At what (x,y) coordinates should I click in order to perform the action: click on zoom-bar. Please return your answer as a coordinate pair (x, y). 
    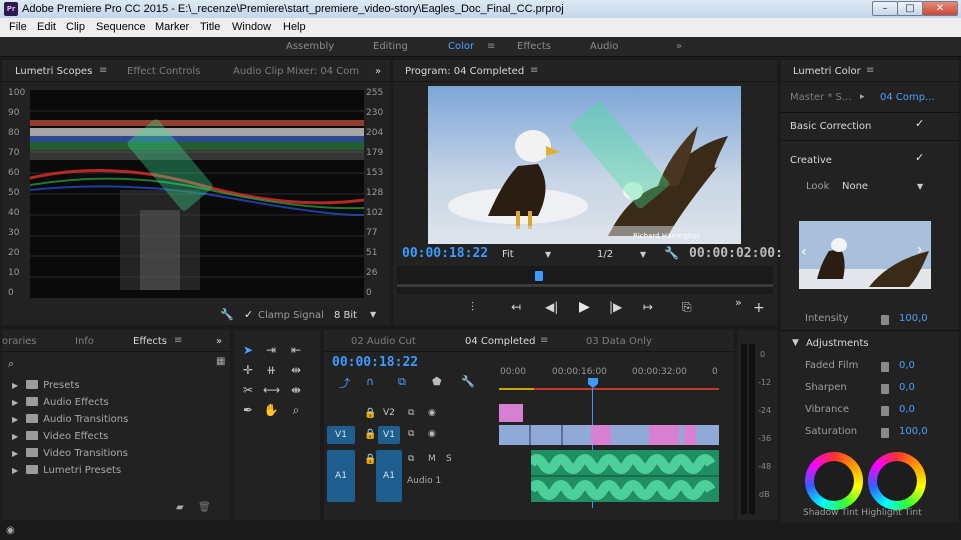
    Looking at the image, I should click on (585, 285).